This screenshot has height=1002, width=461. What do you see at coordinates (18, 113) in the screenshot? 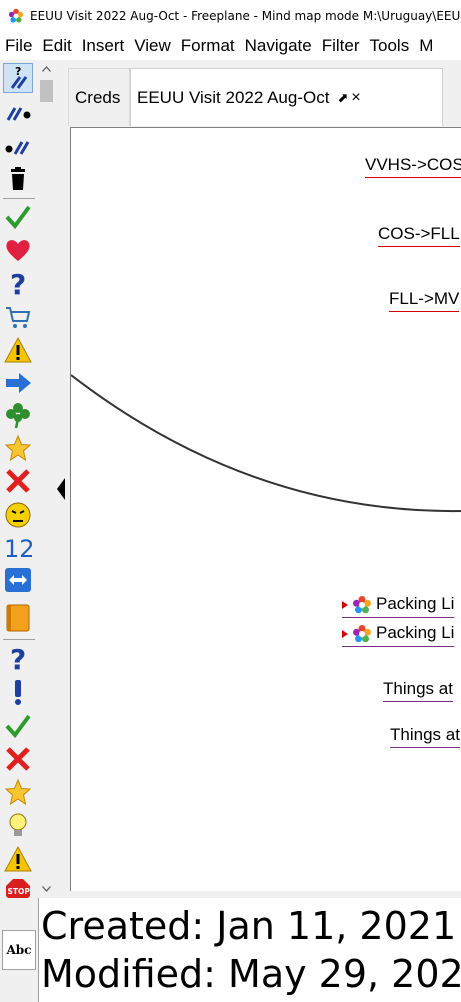
I see `remove-last-icon` at bounding box center [18, 113].